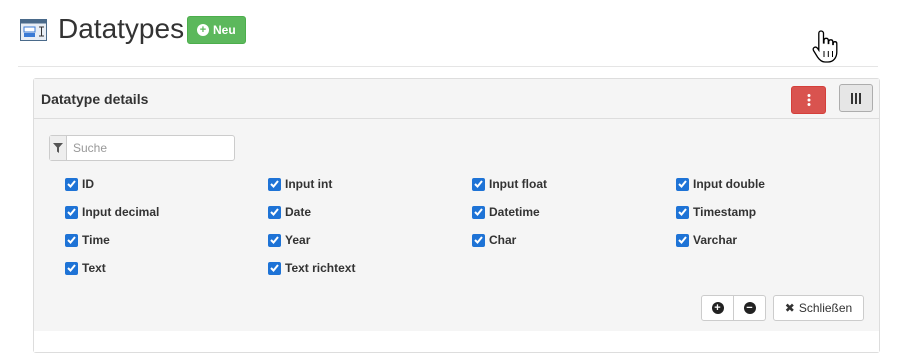 This screenshot has height=353, width=900. What do you see at coordinates (825, 308) in the screenshot?
I see `close-button-label: Schließen` at bounding box center [825, 308].